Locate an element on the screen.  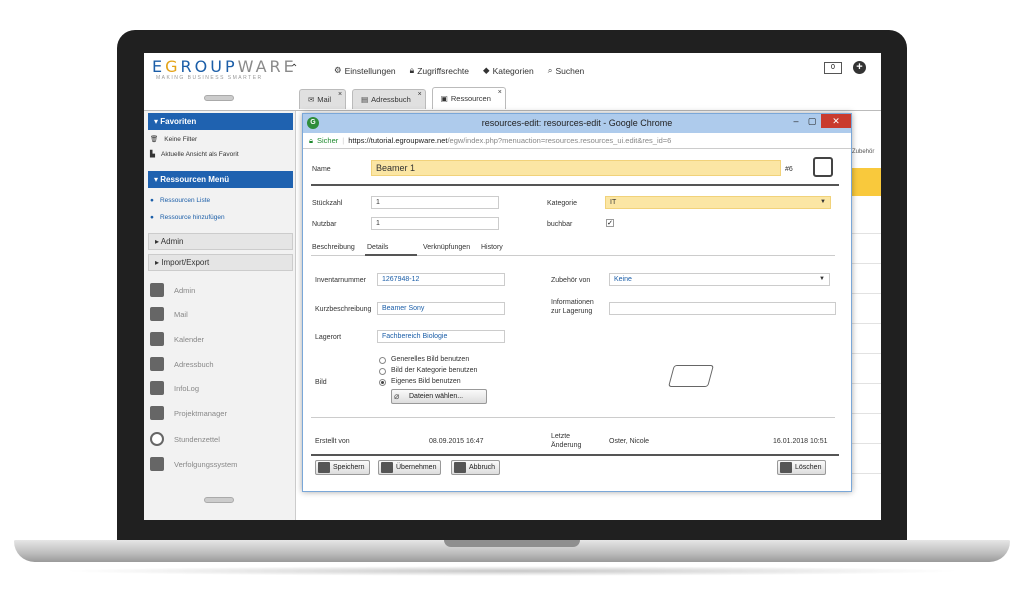
sidebar-scroll-handle is located at coordinates (219, 98).